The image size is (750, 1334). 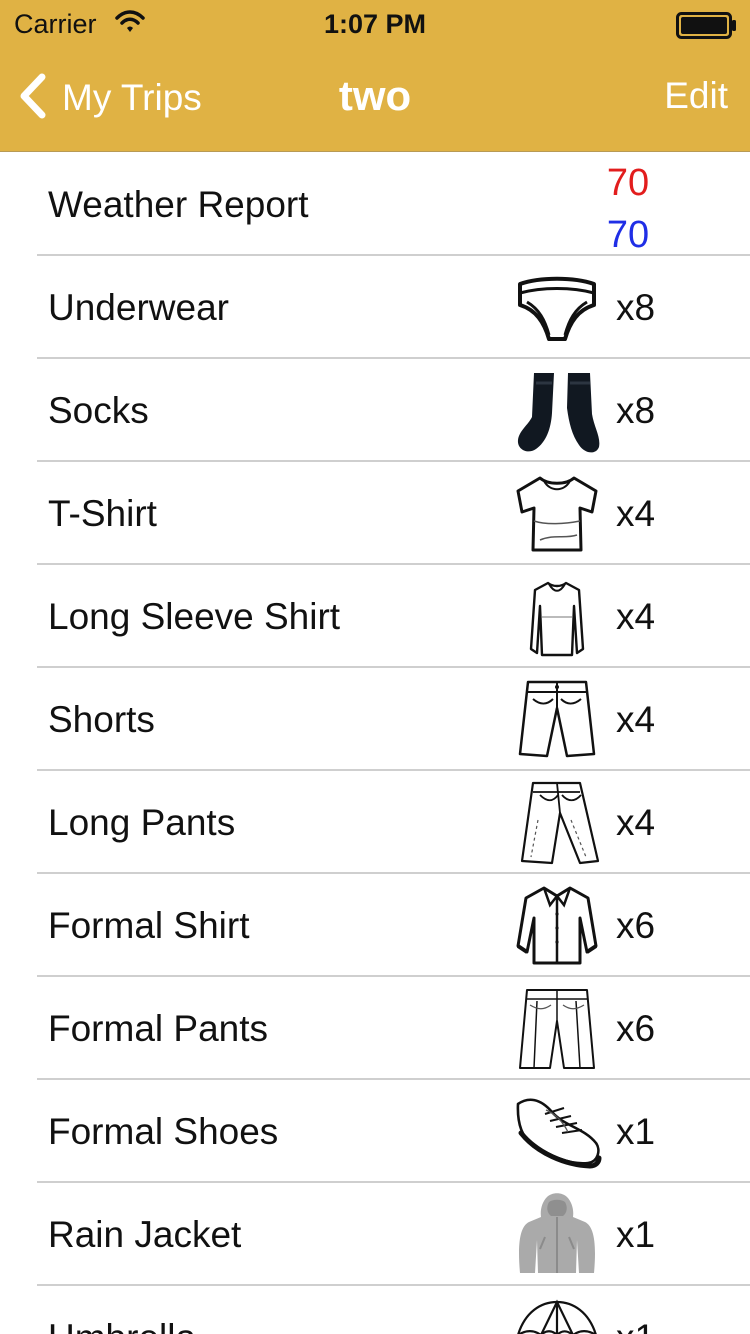 I want to click on long-pants-row: Long Pants x4, so click(x=375, y=822).